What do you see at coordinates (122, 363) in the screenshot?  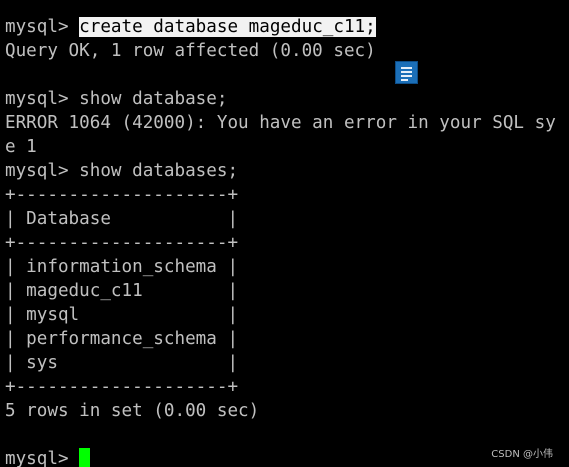 I see `table-row: | sys |` at bounding box center [122, 363].